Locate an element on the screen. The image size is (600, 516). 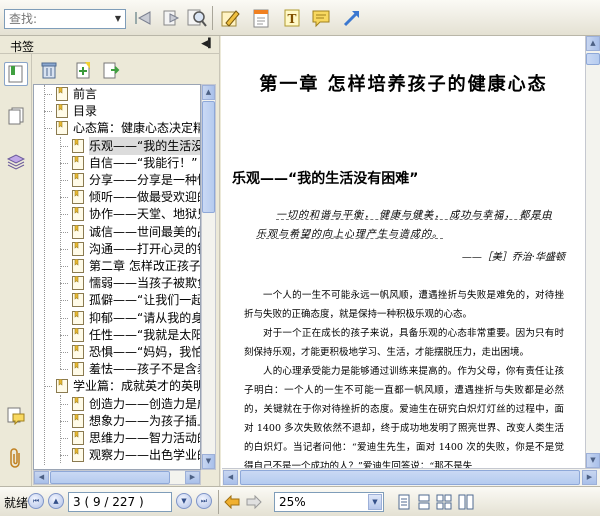
svg-text: T is located at coordinates (292, 19).